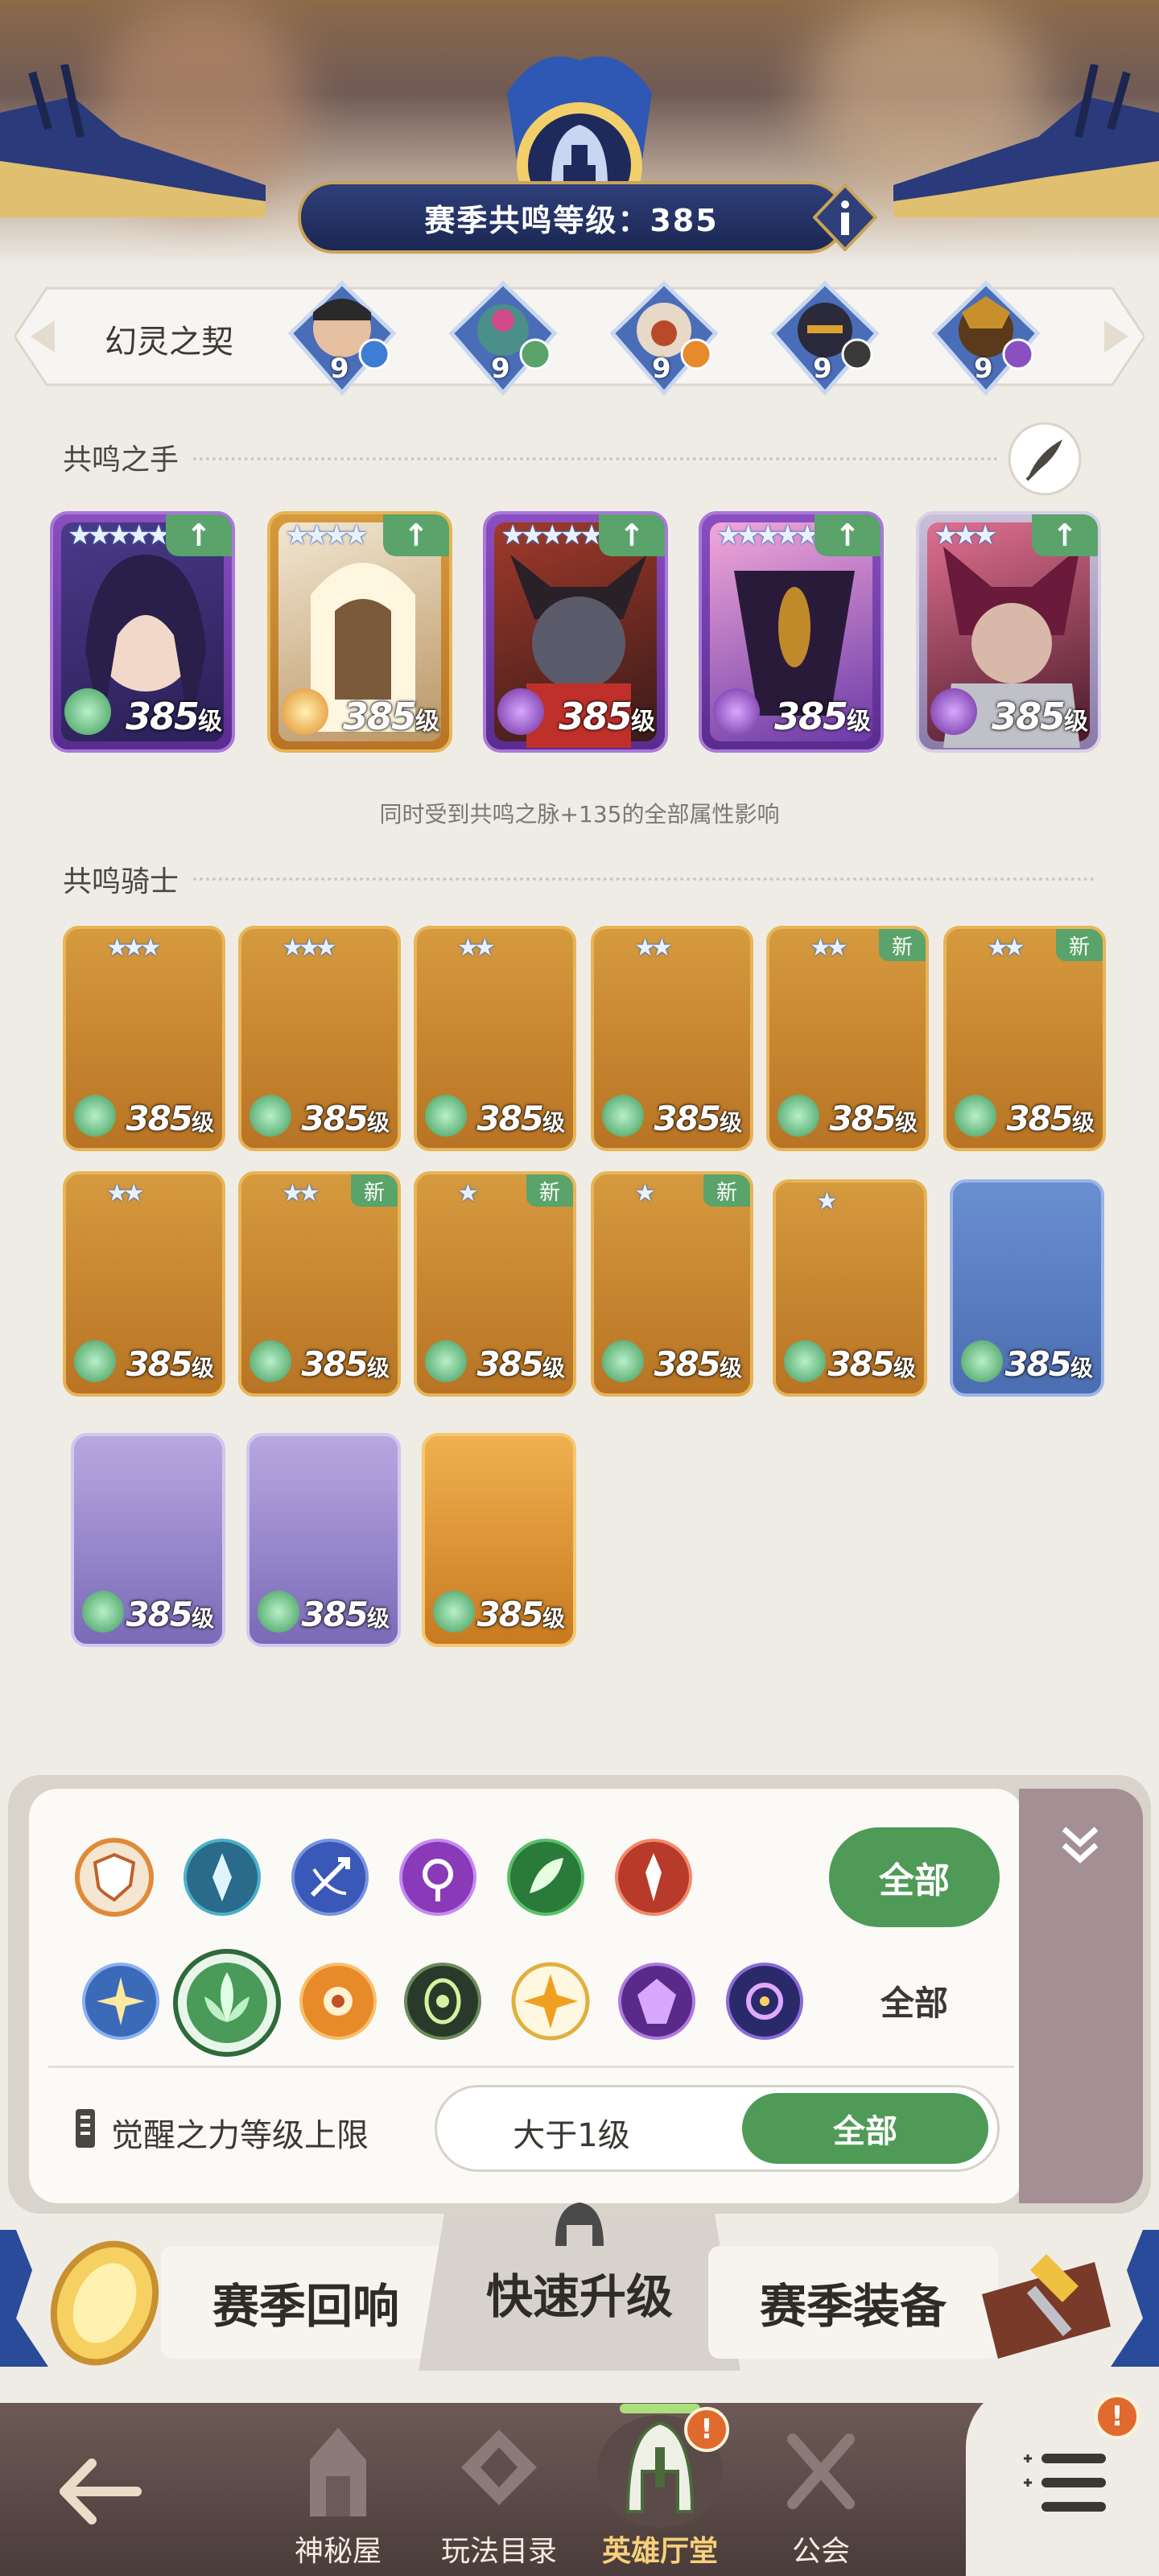 This screenshot has height=2576, width=1159. What do you see at coordinates (227, 2003) in the screenshot?
I see `faction-wilder-icon-selected` at bounding box center [227, 2003].